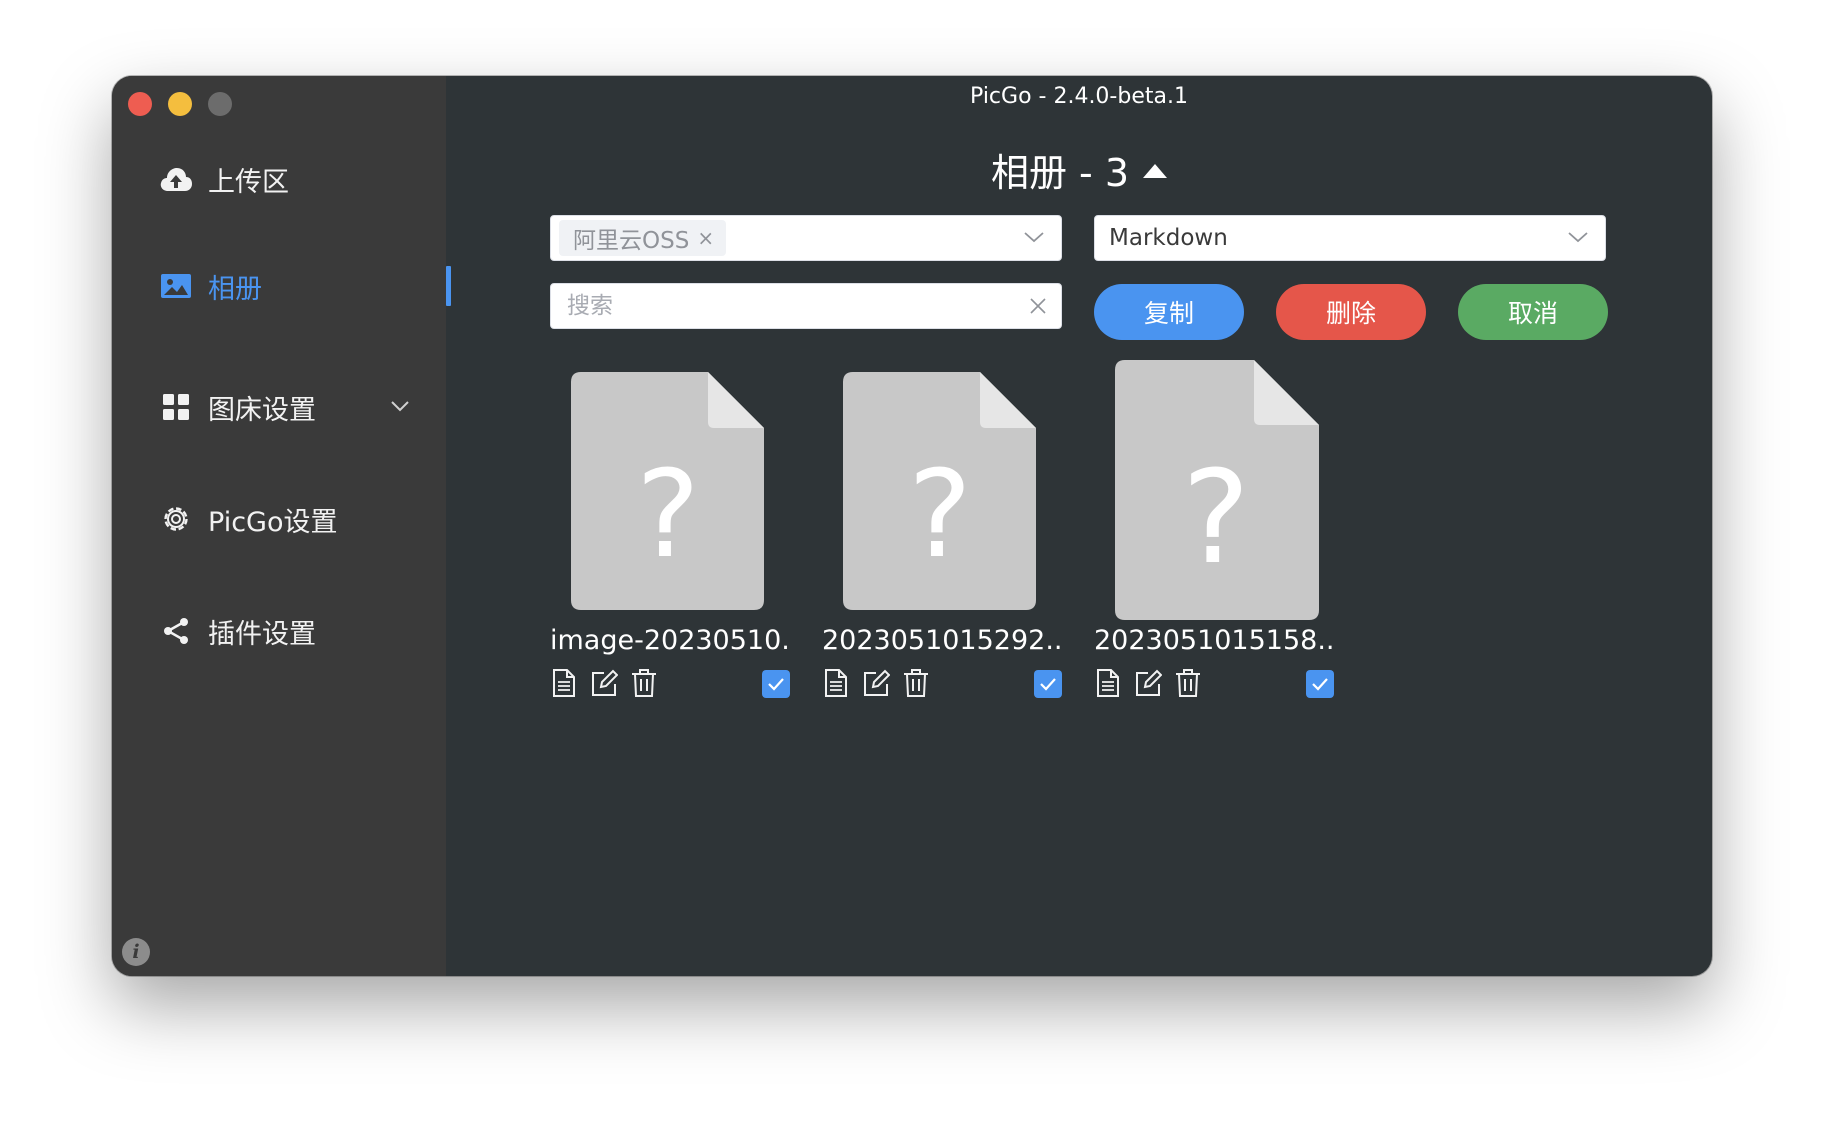 This screenshot has height=1124, width=1824. Describe the element at coordinates (176, 407) in the screenshot. I see `grid-icon` at that location.